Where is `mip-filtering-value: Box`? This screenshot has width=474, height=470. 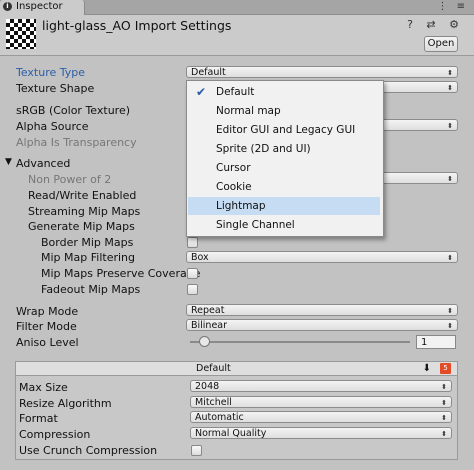 mip-filtering-value: Box is located at coordinates (200, 257).